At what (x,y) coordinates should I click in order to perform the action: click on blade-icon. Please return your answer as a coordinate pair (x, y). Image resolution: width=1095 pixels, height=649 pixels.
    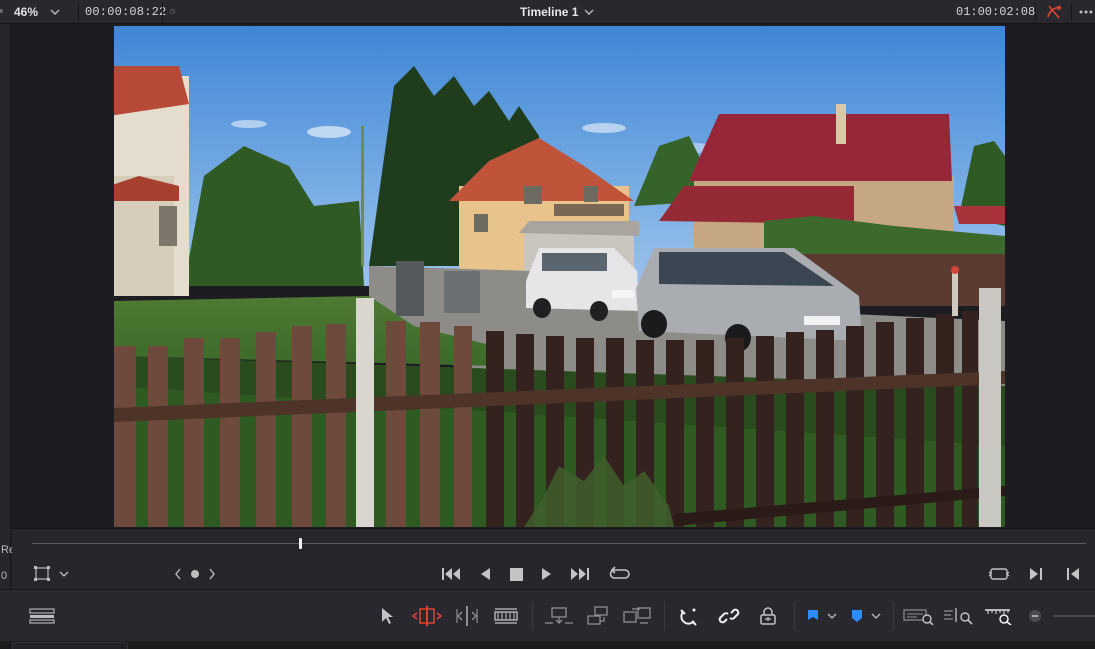
    Looking at the image, I should click on (506, 616).